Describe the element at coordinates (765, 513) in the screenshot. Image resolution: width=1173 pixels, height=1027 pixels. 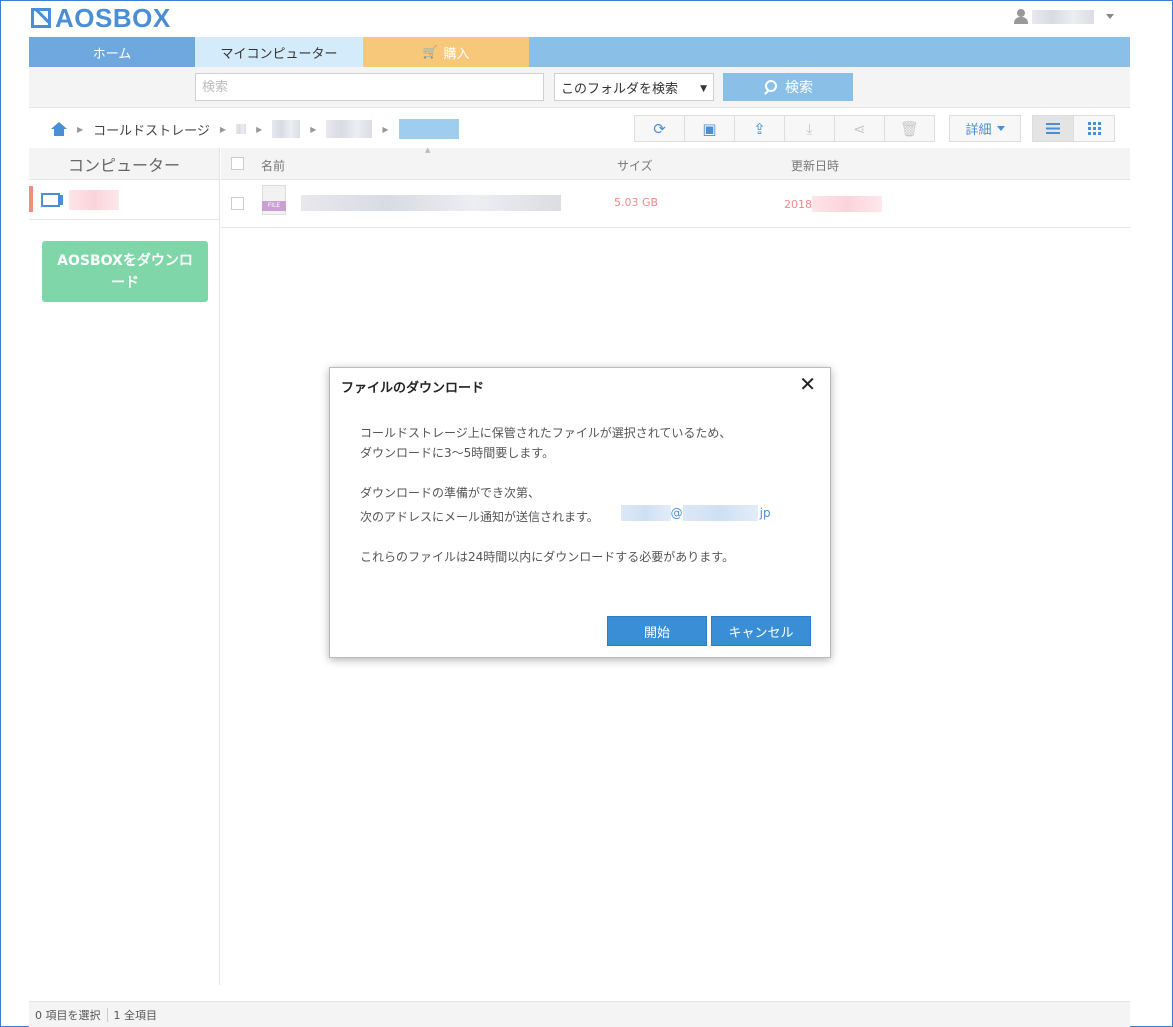
I see `email-tld: jp` at that location.